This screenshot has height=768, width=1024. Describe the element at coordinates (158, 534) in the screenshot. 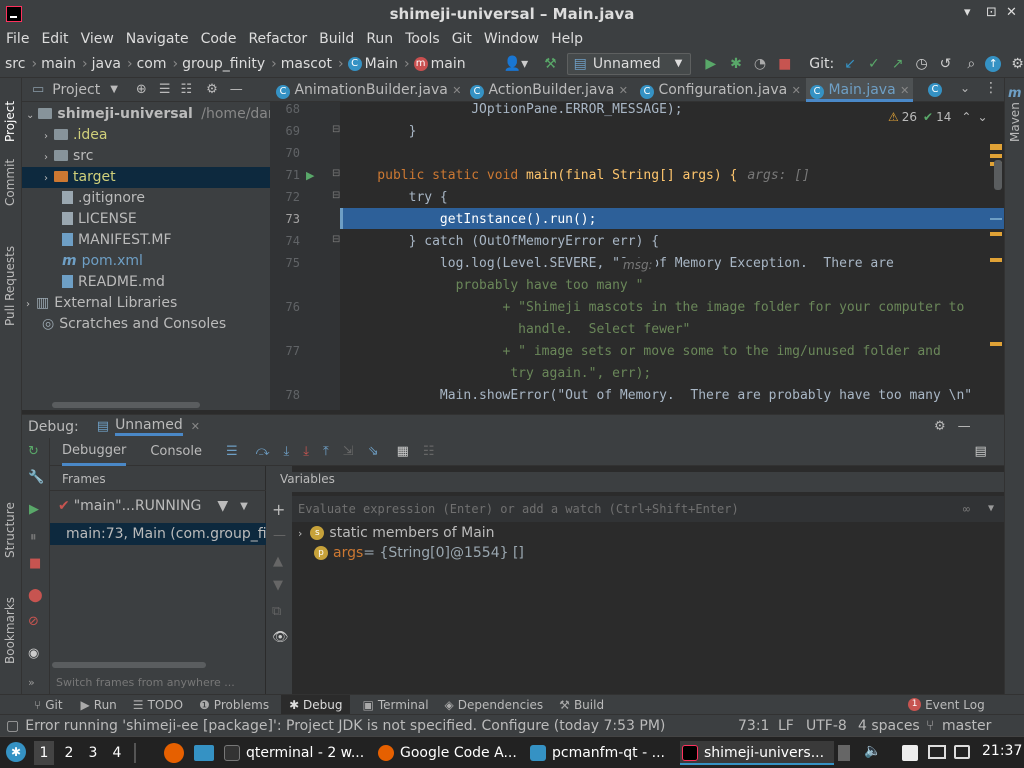

I see `stack-frame-row: main:73, Main (com.group_fini` at that location.